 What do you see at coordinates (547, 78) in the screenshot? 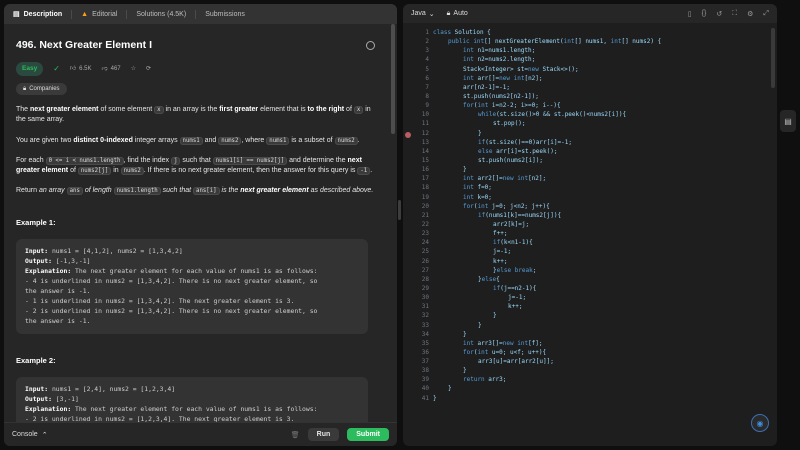
I see `code-line: int arr[]=new int[n2];` at bounding box center [547, 78].